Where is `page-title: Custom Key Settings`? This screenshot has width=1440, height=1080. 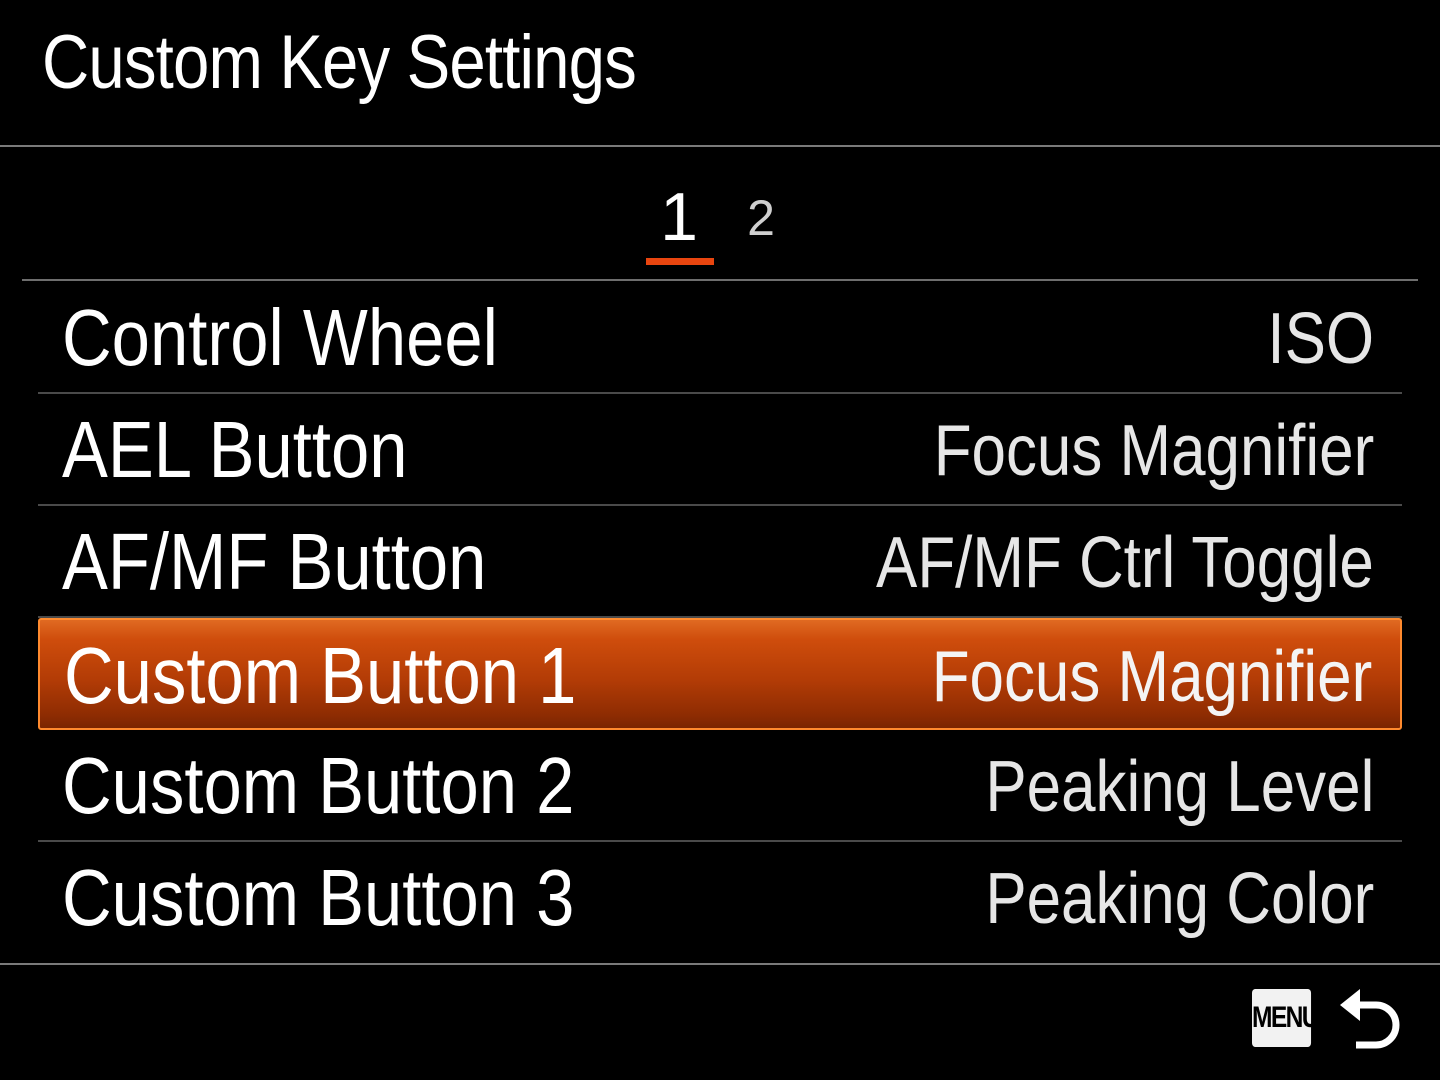
page-title: Custom Key Settings is located at coordinates (339, 62).